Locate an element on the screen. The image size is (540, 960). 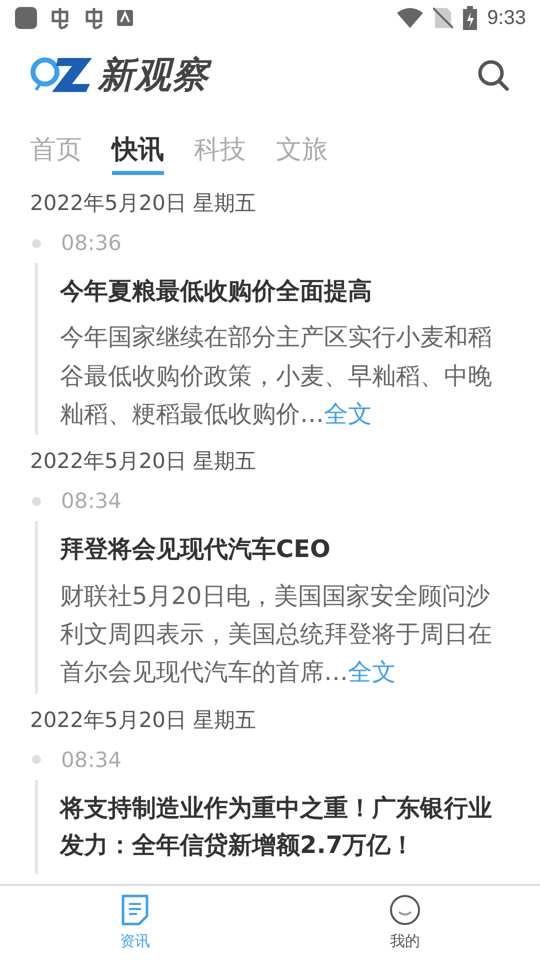
category-tab: 首页 is located at coordinates (56, 153).